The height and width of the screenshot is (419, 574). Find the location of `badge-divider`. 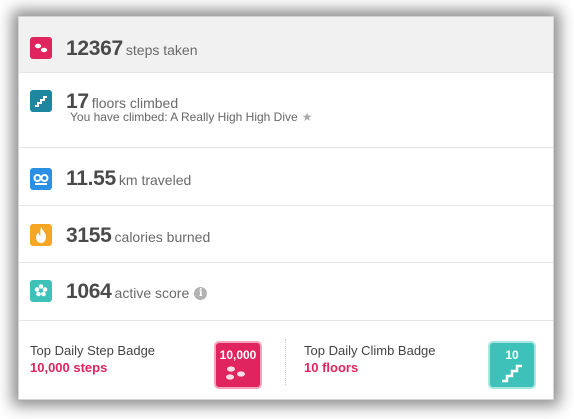

badge-divider is located at coordinates (285, 362).